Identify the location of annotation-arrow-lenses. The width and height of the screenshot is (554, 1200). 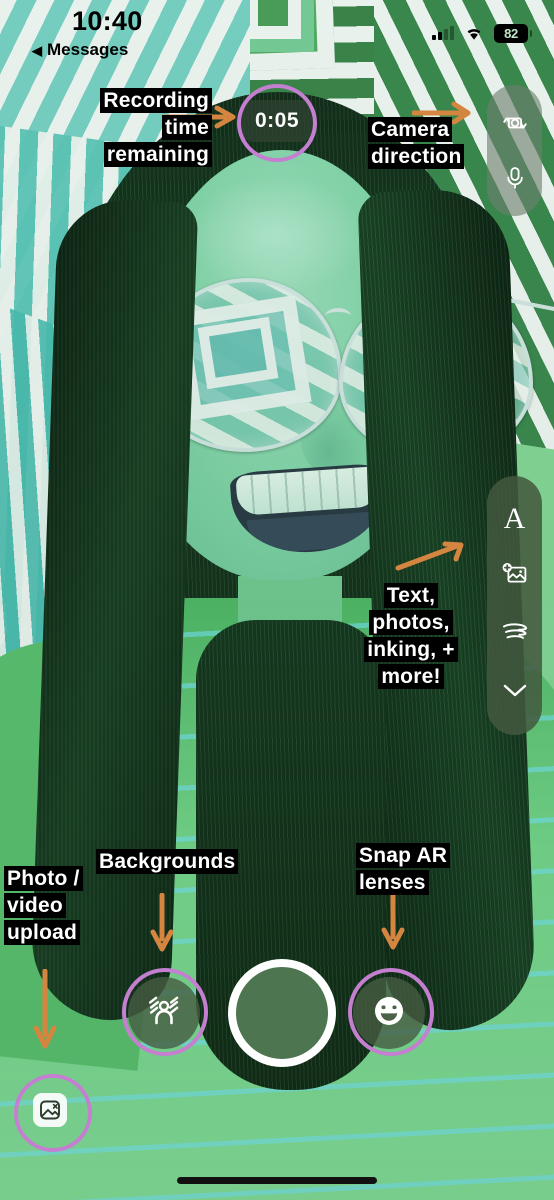
(393, 920).